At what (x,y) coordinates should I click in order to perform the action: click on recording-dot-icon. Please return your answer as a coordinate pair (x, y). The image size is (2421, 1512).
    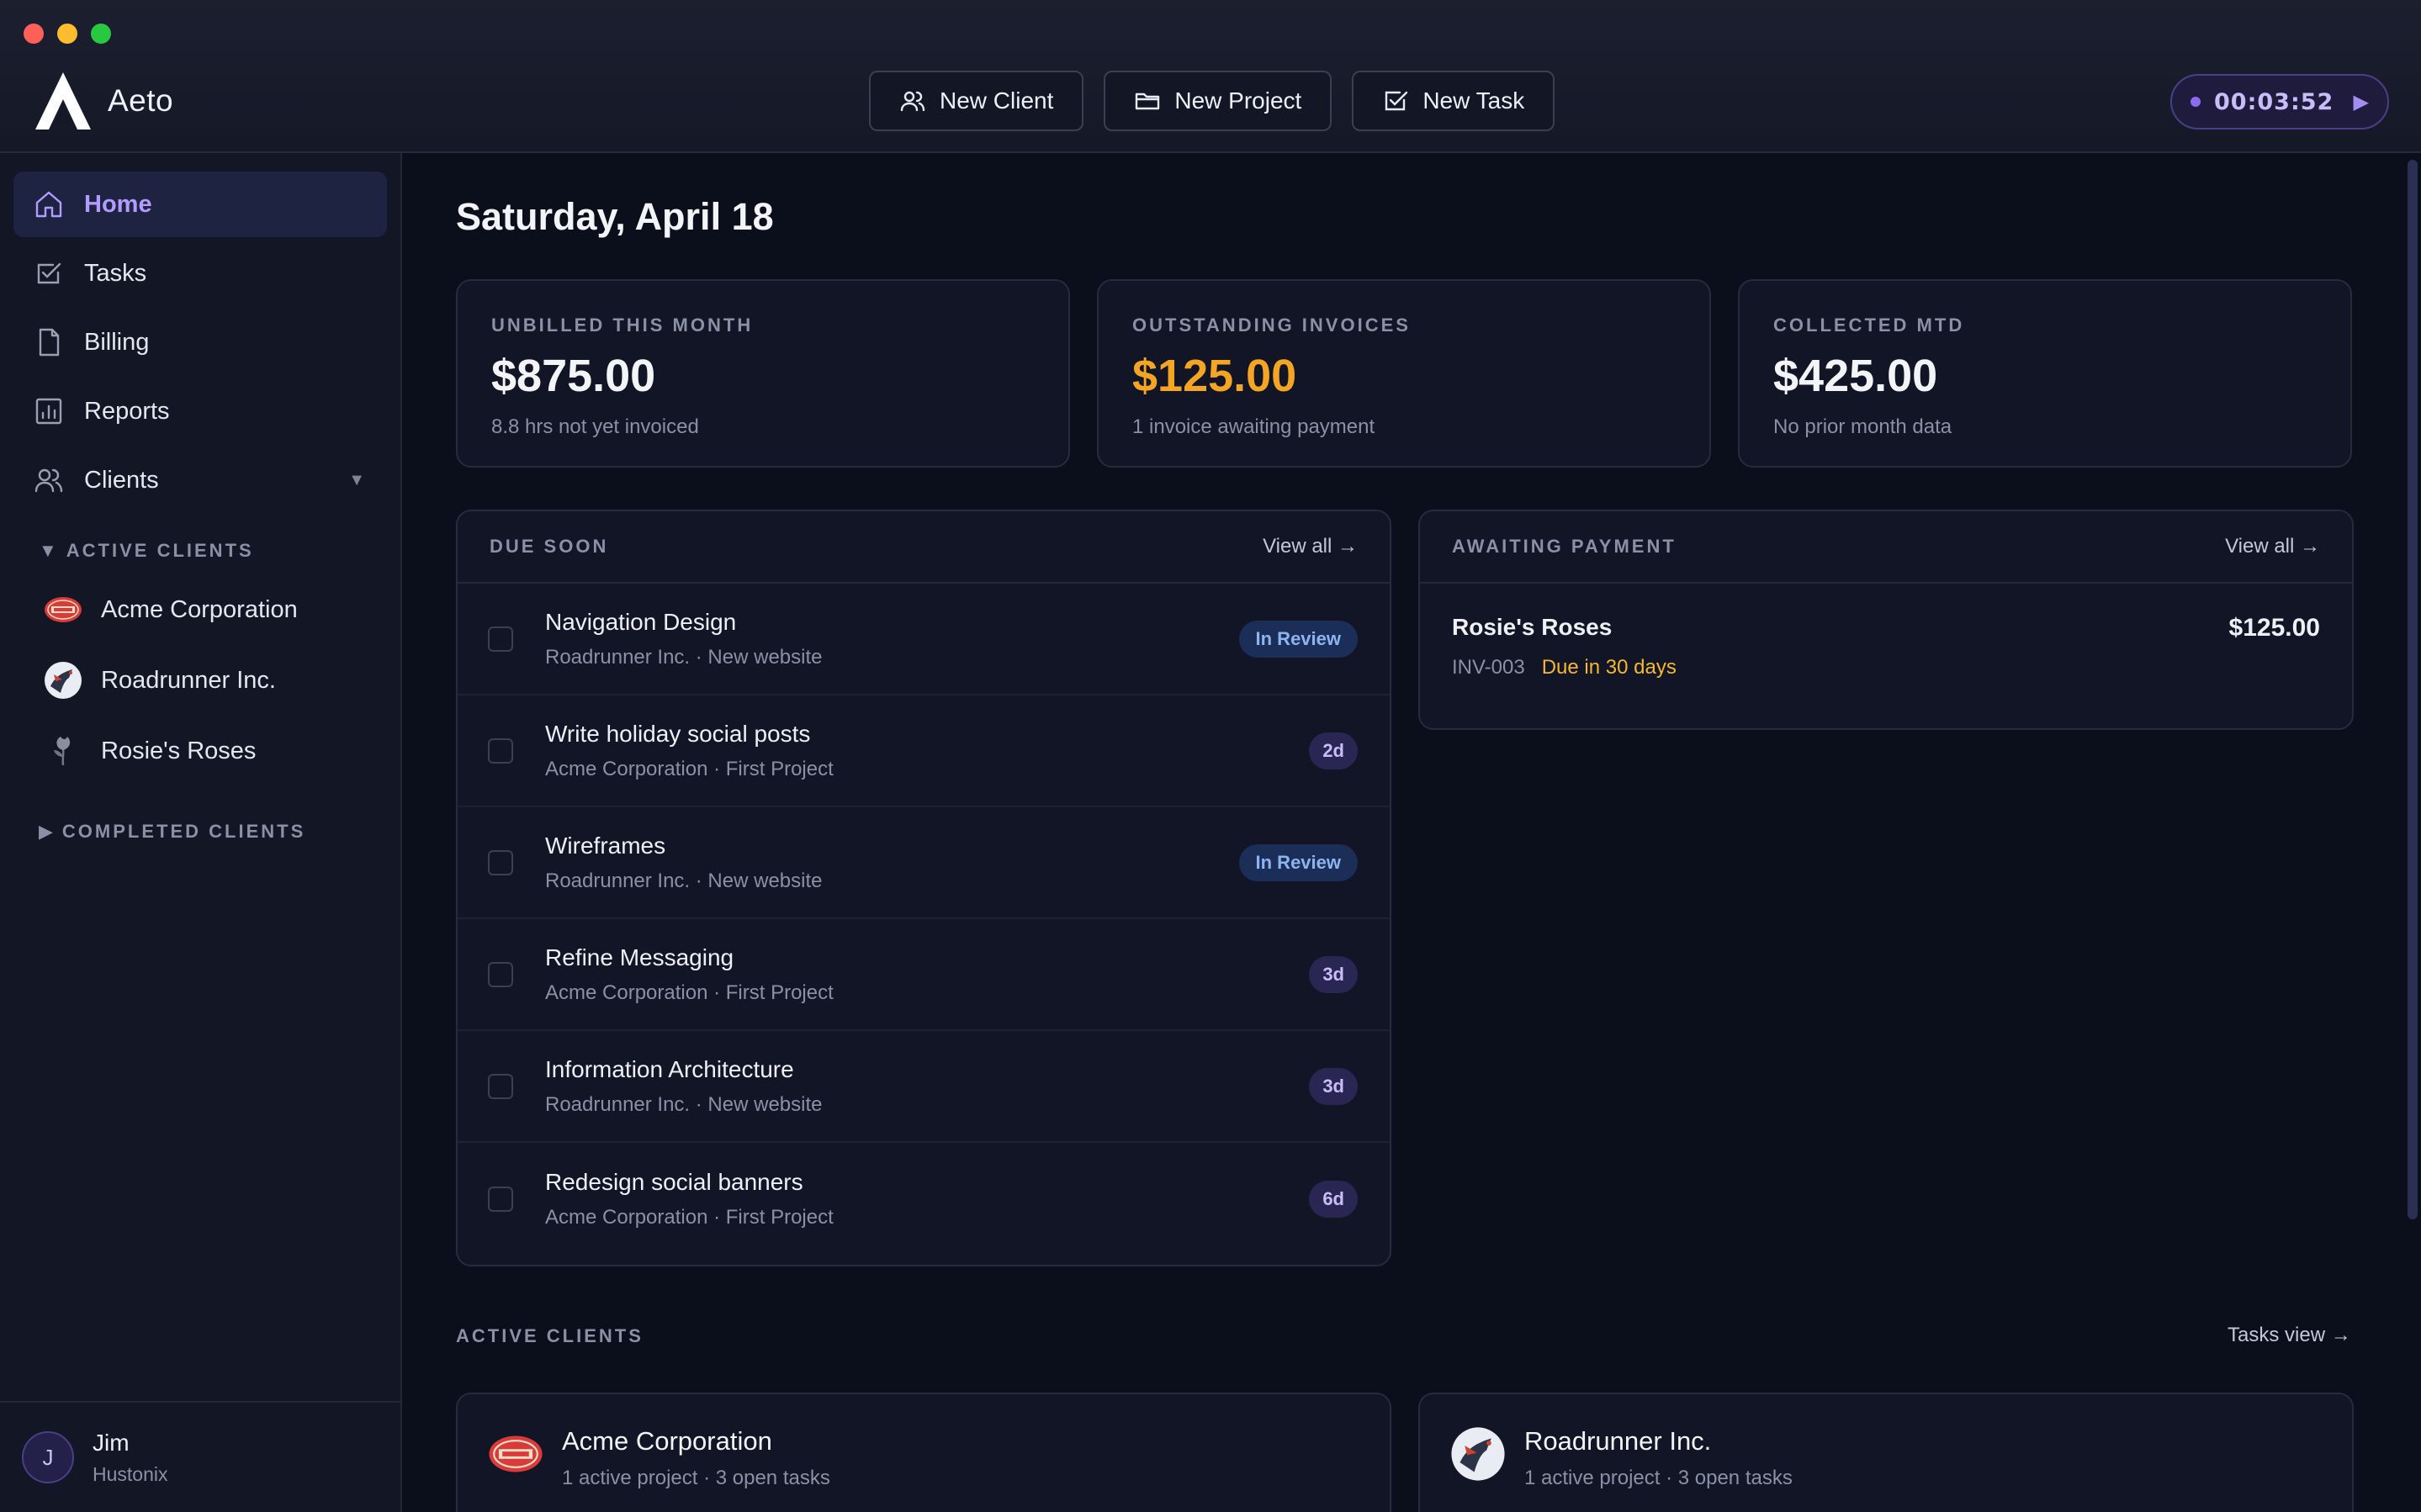
    Looking at the image, I should click on (2196, 102).